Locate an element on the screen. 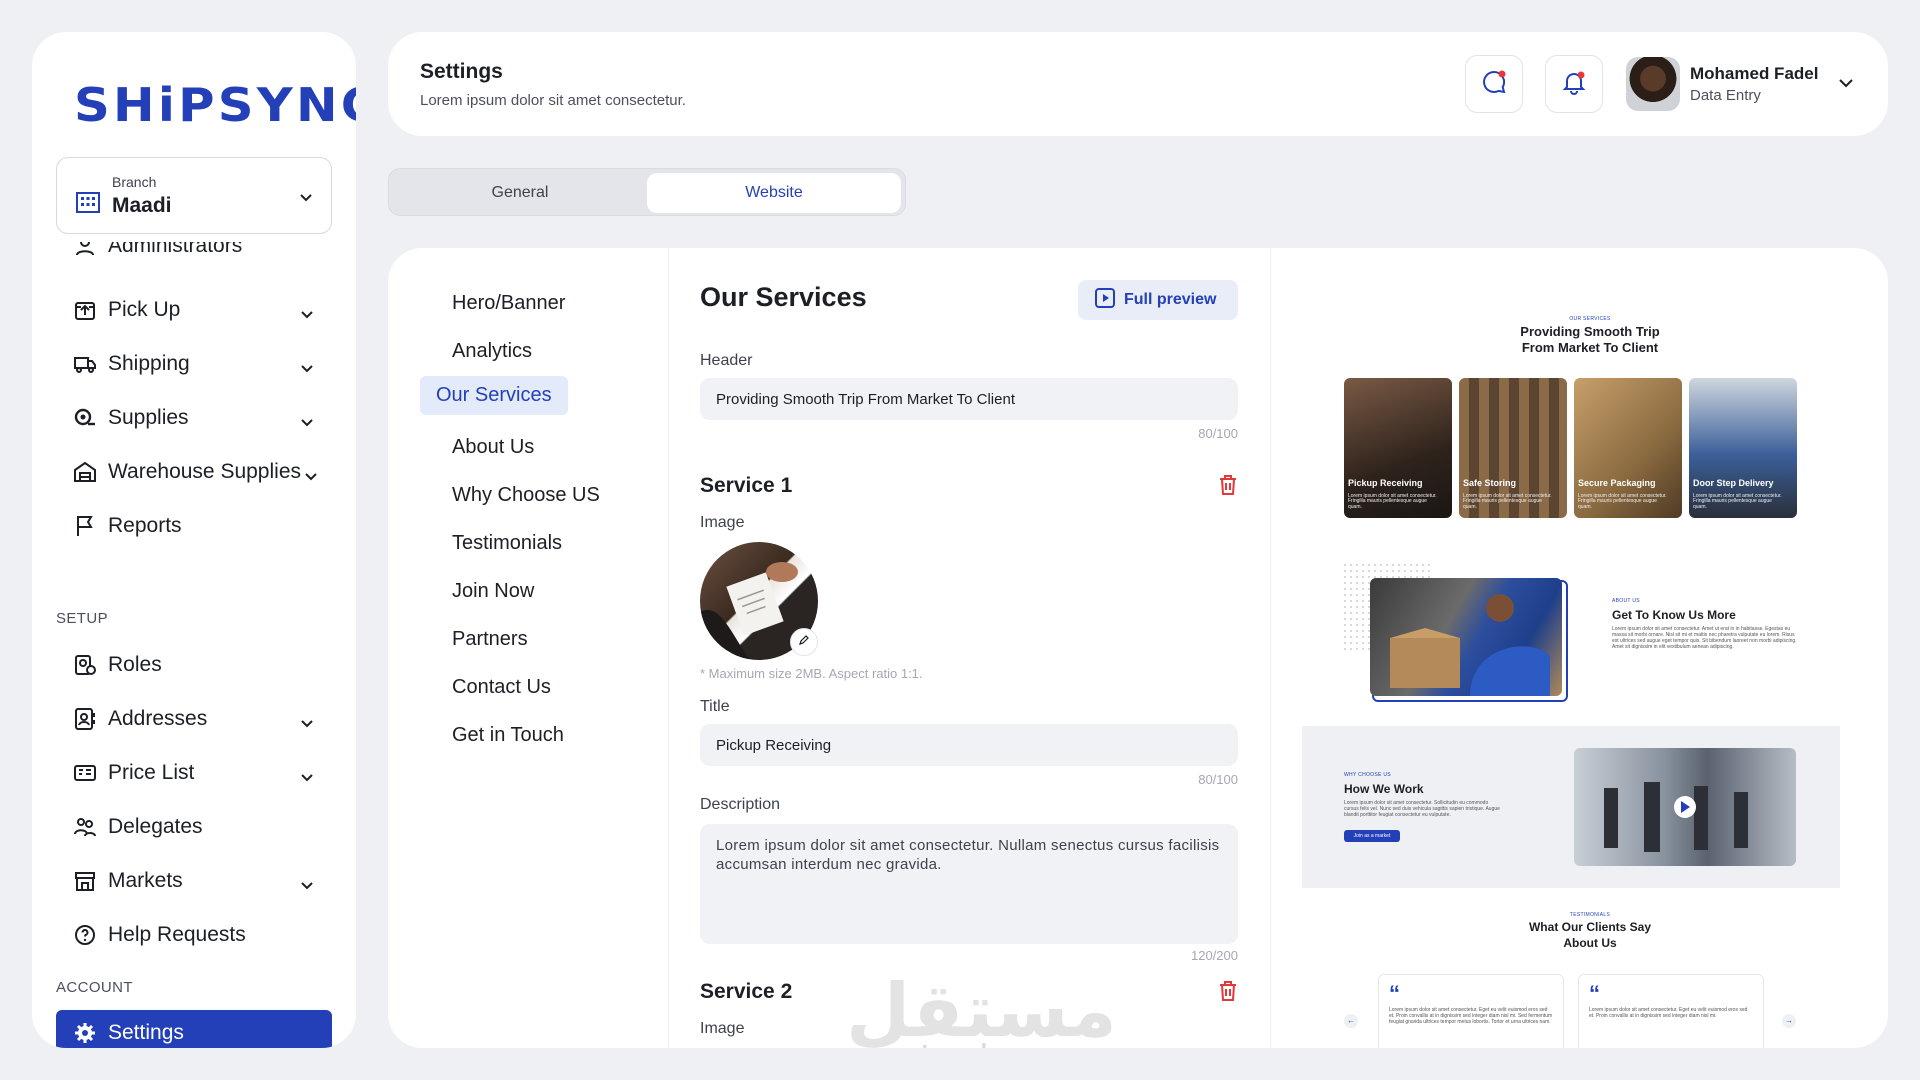 Image resolution: width=1920 pixels, height=1080 pixels. menu-item-partners: Partners is located at coordinates (490, 639).